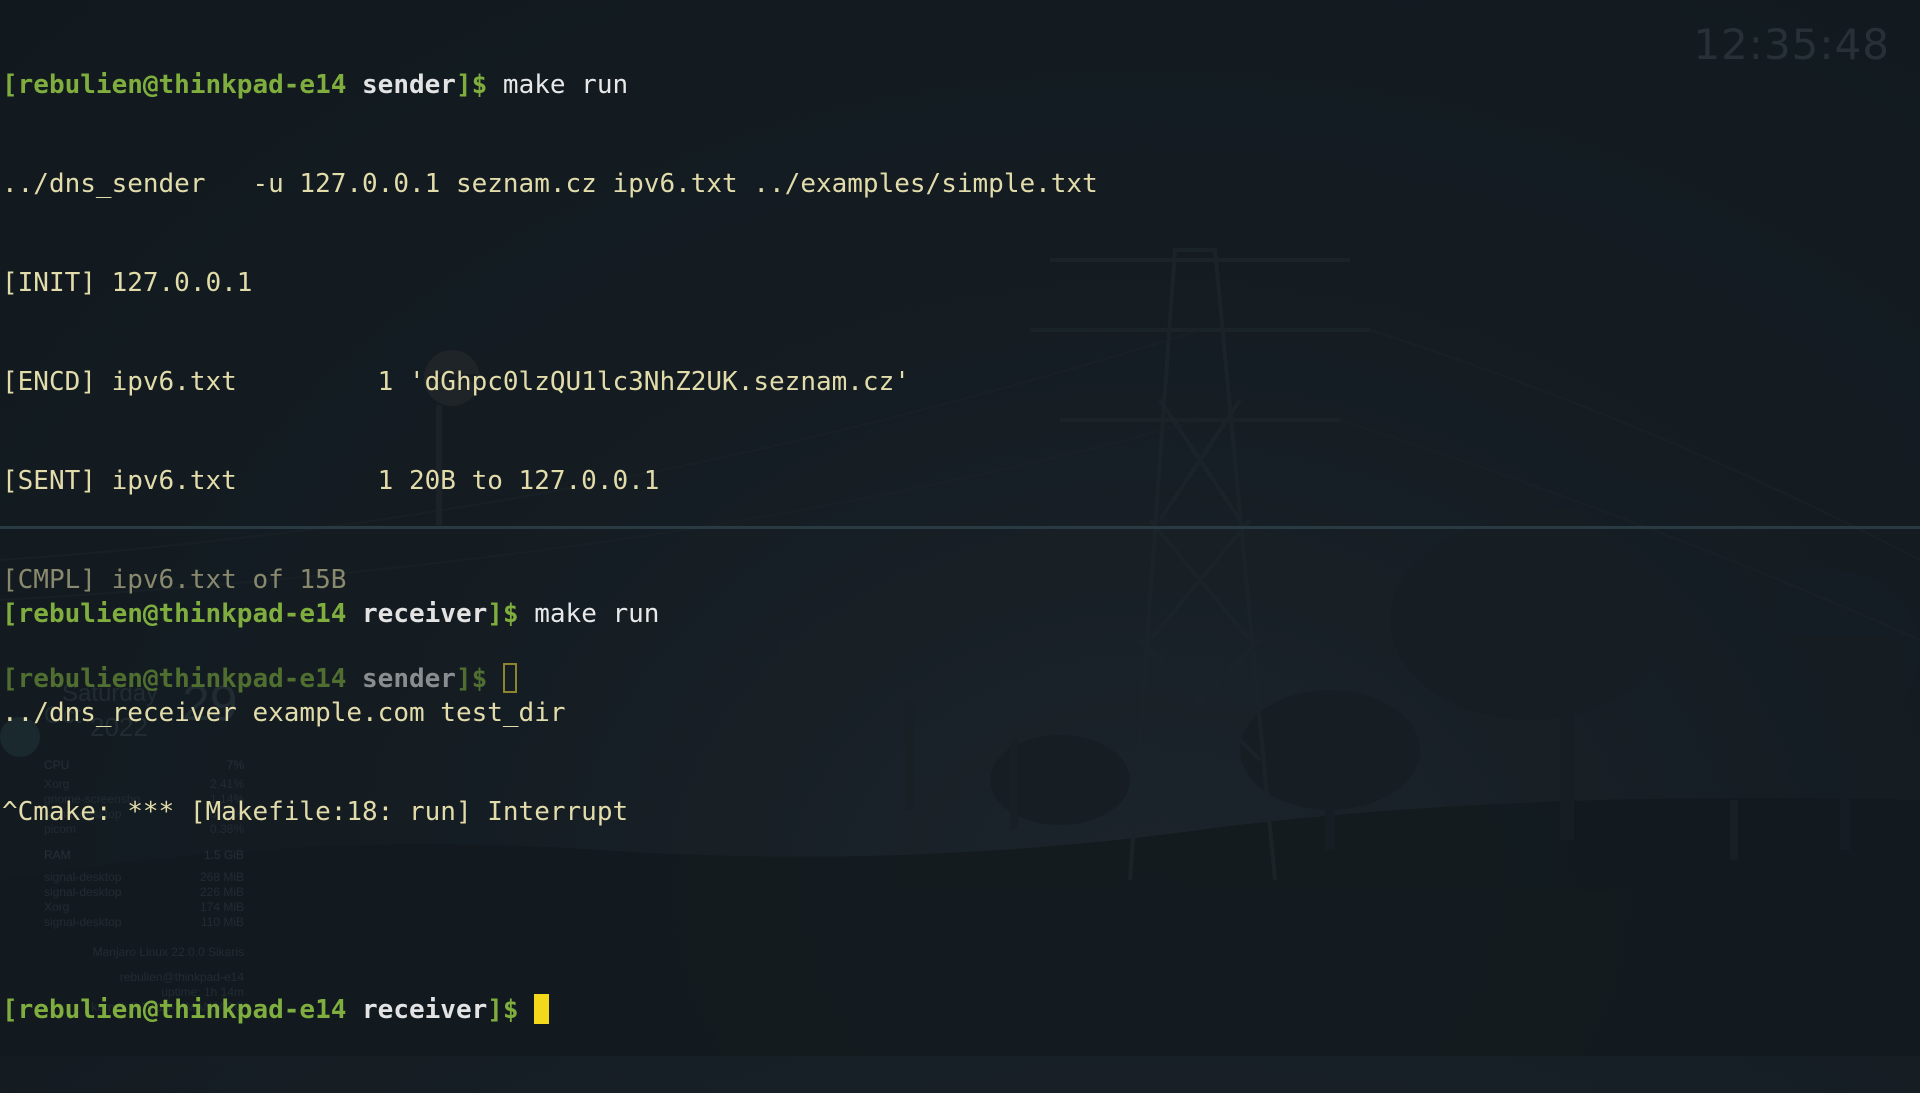 The image size is (1920, 1093). I want to click on cursor-active, so click(542, 1009).